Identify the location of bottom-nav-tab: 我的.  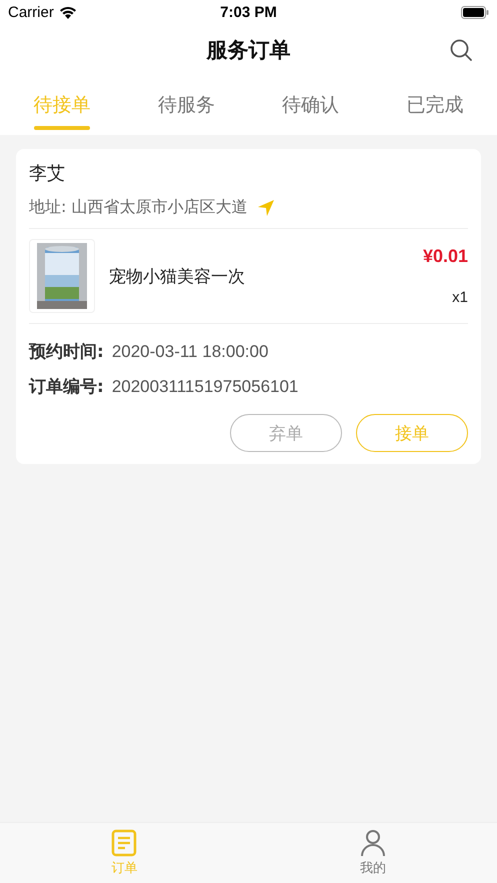
(373, 853).